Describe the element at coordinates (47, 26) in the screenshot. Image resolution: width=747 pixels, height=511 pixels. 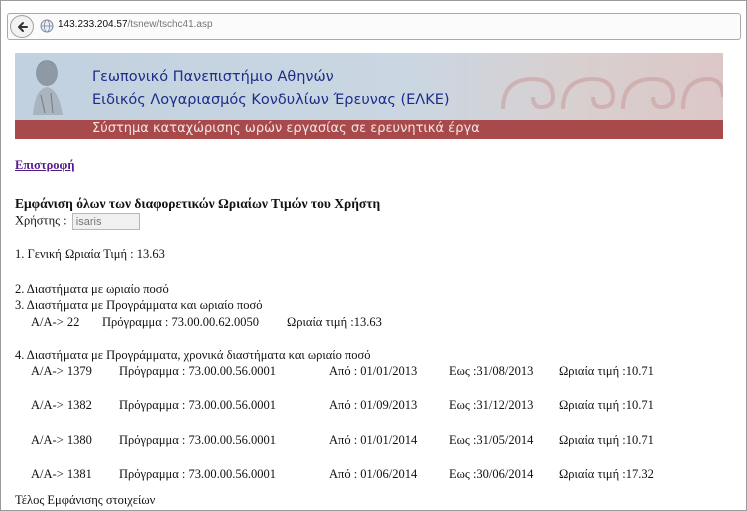
I see `globe-icon` at that location.